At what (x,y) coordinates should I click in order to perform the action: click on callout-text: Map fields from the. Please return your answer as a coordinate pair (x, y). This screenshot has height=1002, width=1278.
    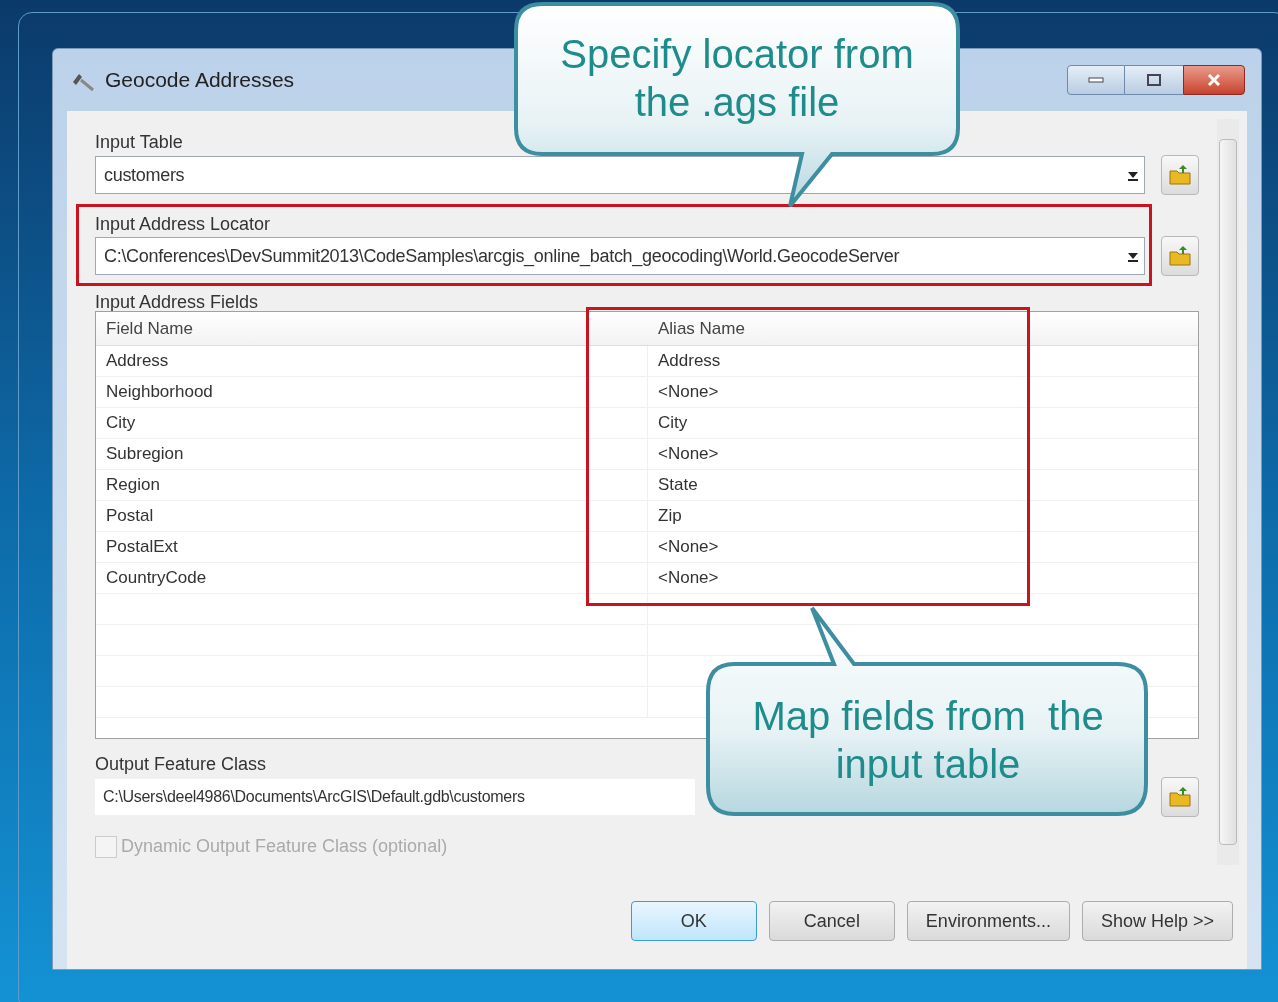
    Looking at the image, I should click on (928, 716).